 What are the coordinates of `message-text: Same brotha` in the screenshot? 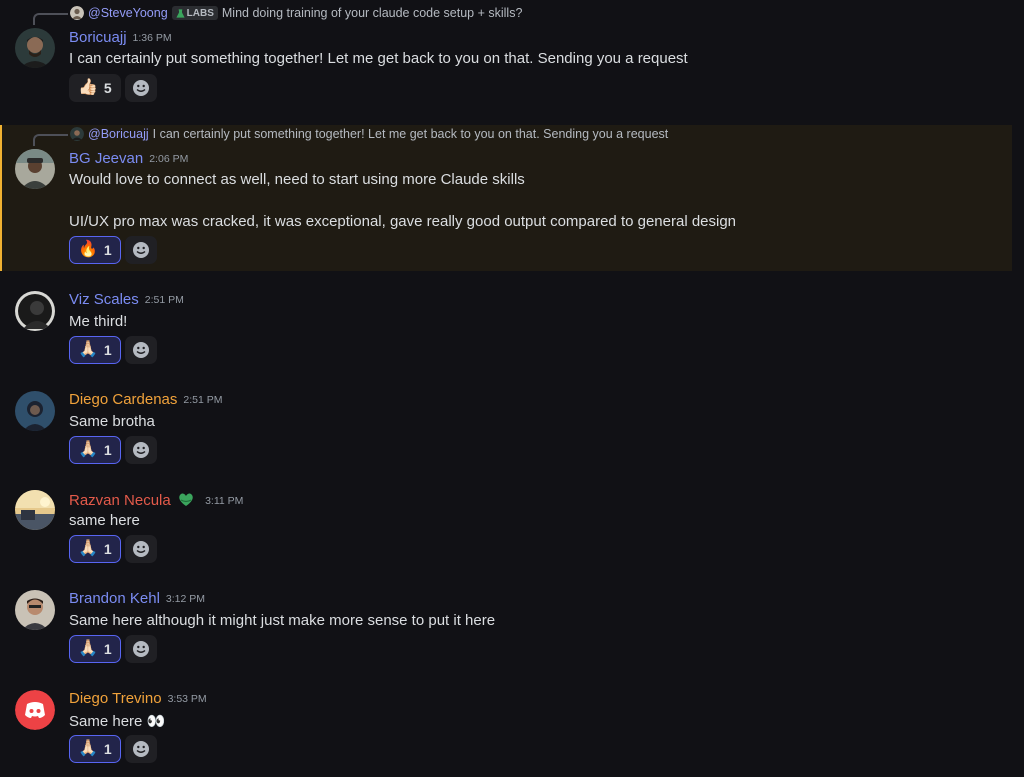 It's located at (112, 421).